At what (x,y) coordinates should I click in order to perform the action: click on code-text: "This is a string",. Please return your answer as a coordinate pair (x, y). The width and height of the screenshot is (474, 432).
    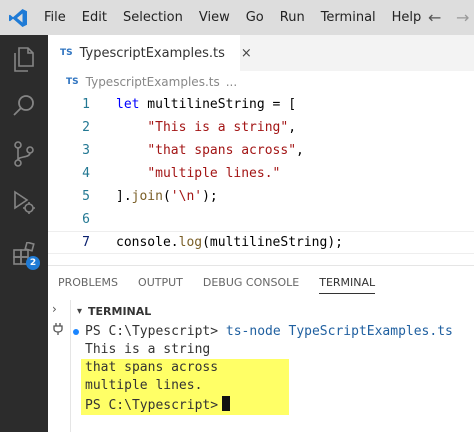
    Looking at the image, I should click on (206, 127).